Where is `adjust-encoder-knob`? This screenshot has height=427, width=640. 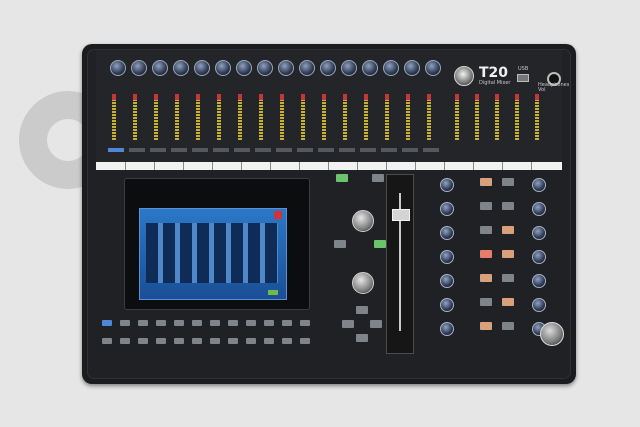 adjust-encoder-knob is located at coordinates (363, 283).